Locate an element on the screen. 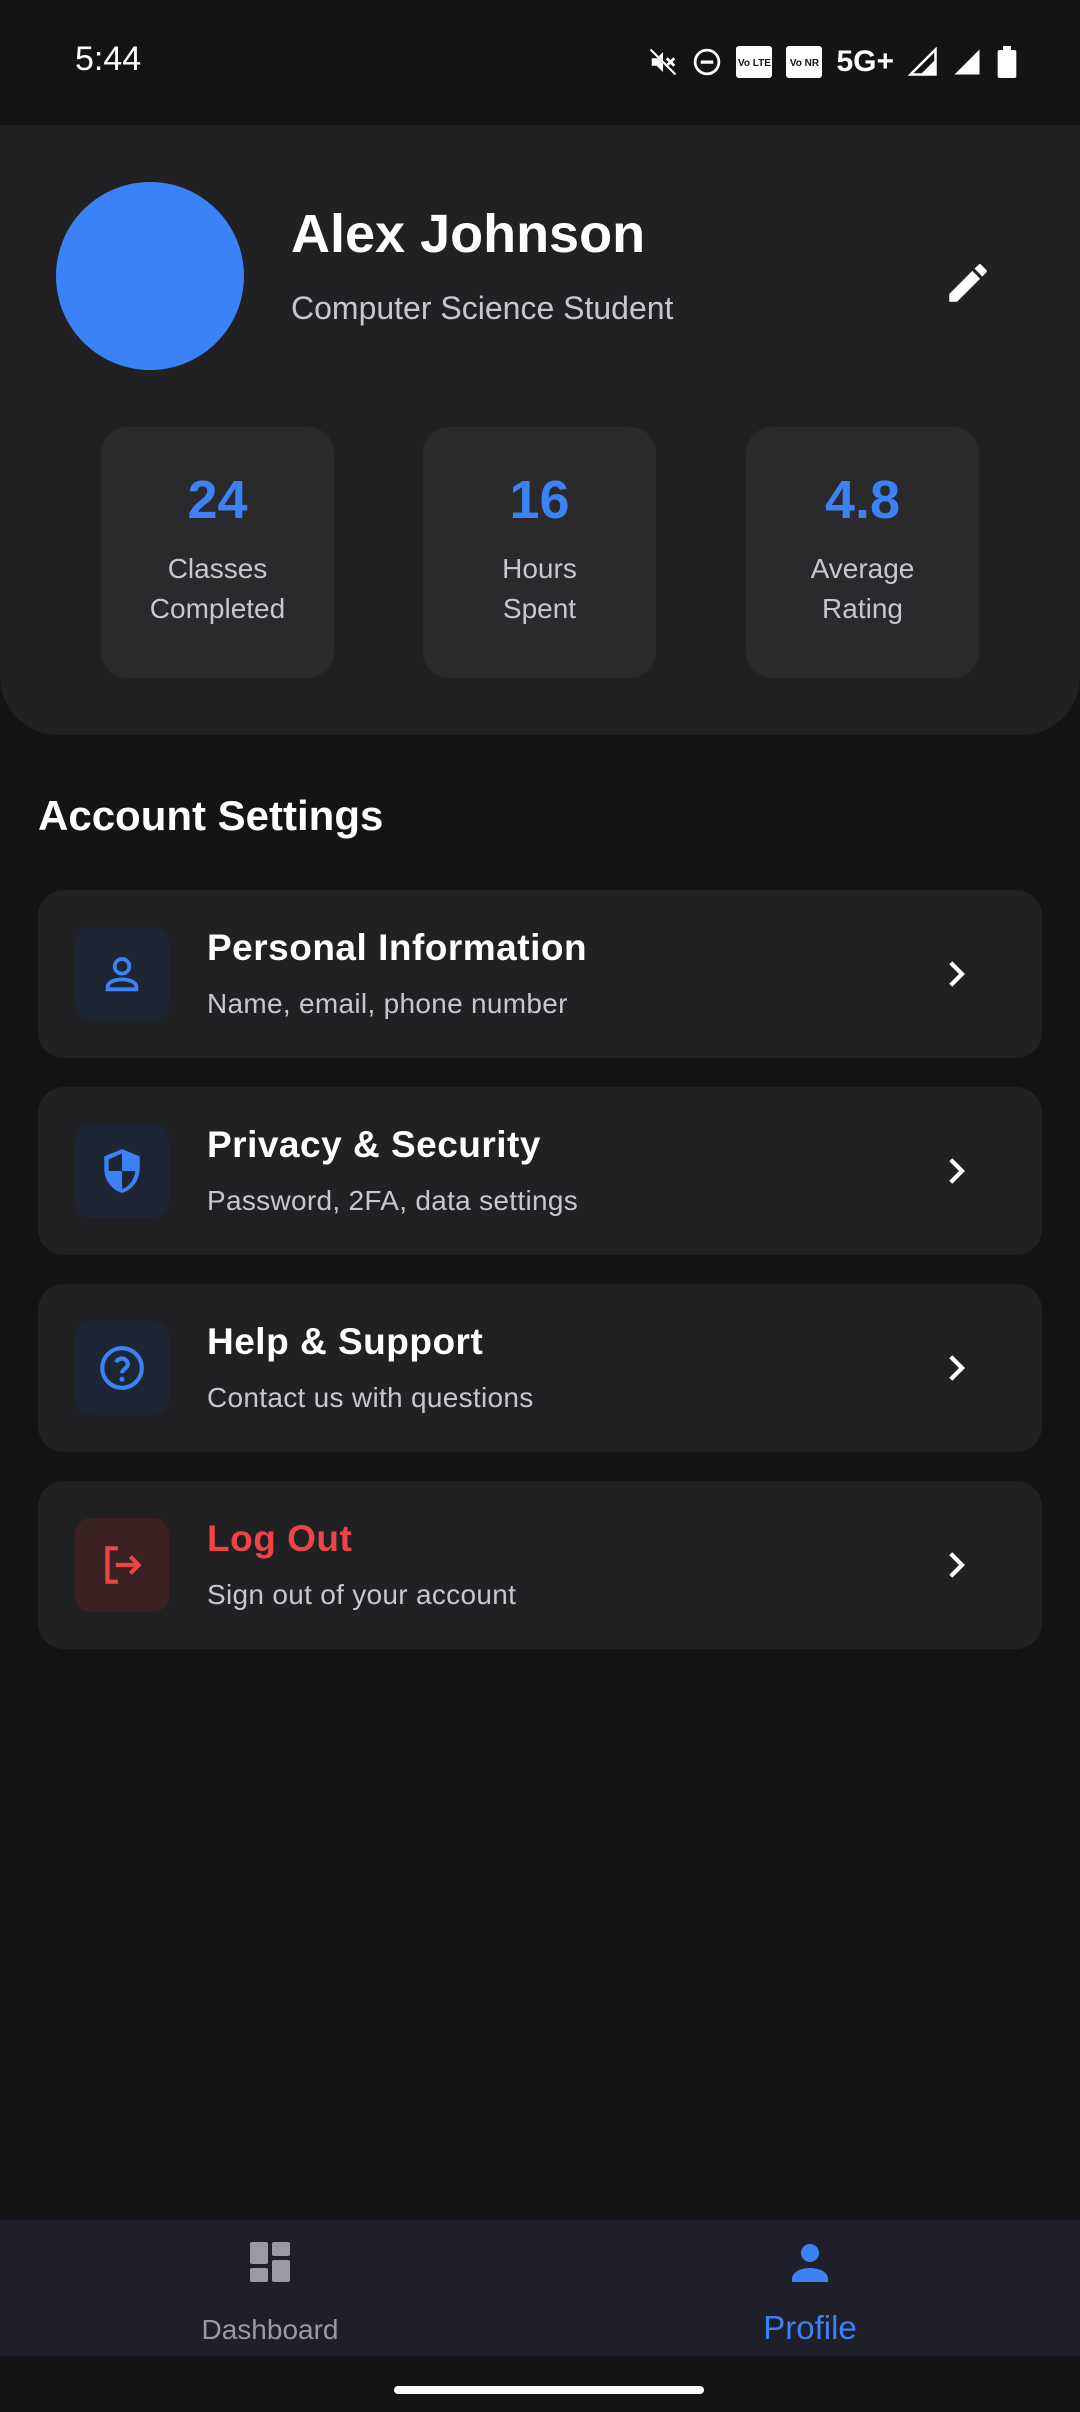 This screenshot has width=1080, height=2412. gesture-handle is located at coordinates (549, 2390).